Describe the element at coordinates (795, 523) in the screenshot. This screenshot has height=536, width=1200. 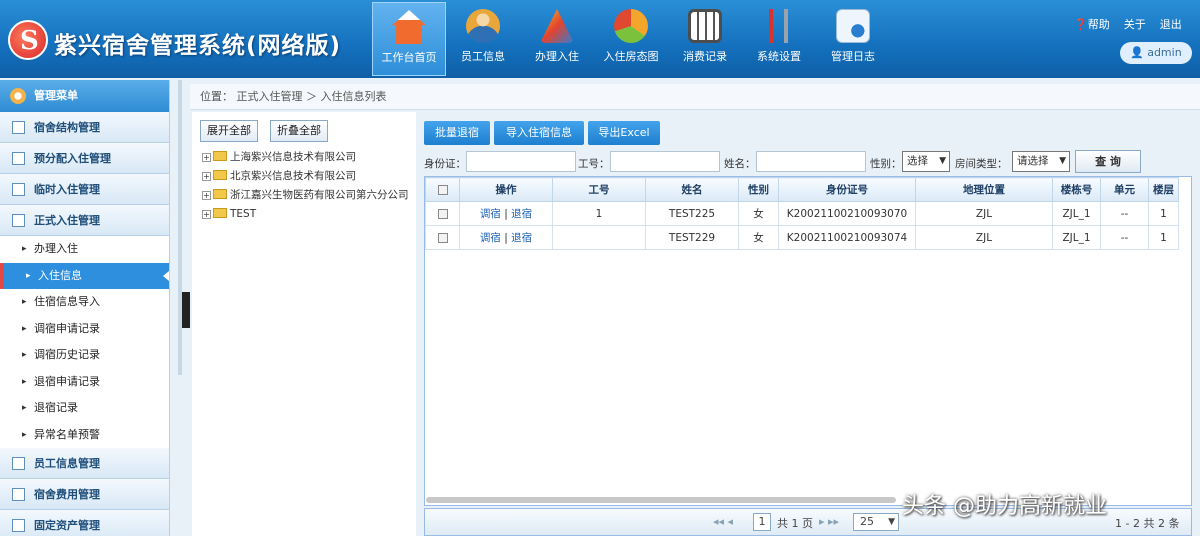
I see `total-pages: 共 1 页` at that location.